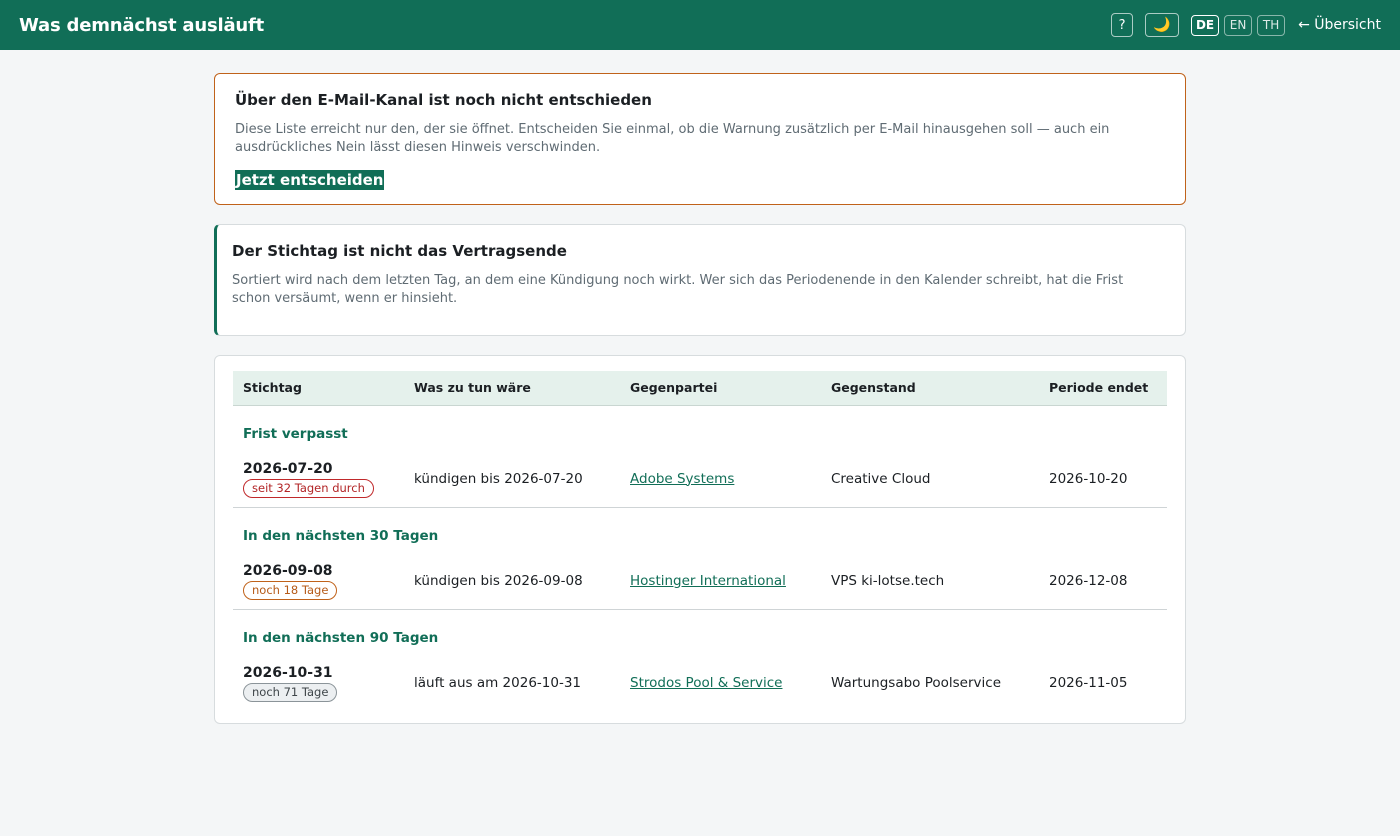 Image resolution: width=1400 pixels, height=836 pixels. What do you see at coordinates (288, 570) in the screenshot?
I see `deadline-date: 2026-09-08` at bounding box center [288, 570].